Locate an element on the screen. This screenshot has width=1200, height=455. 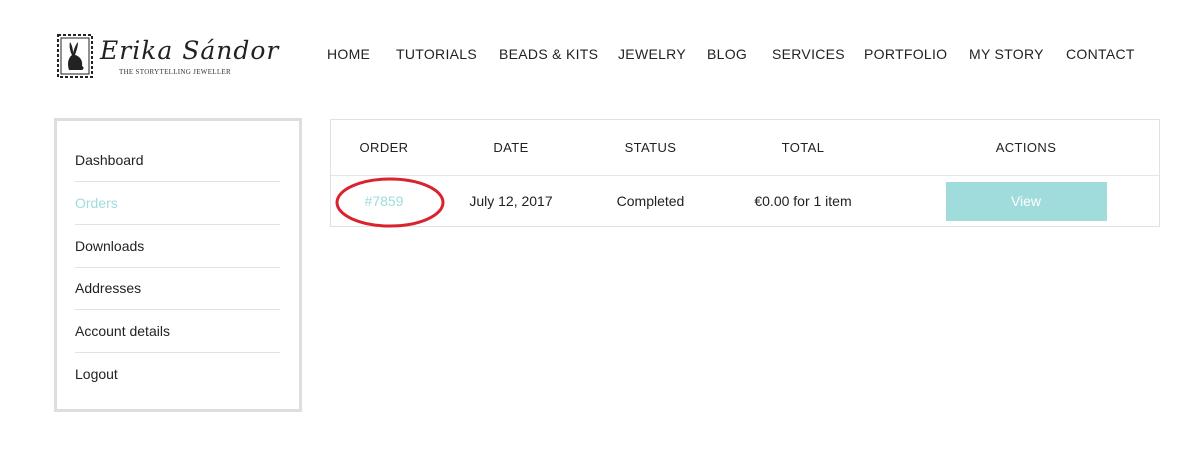
header-actions: ACTIONS is located at coordinates (1026, 147).